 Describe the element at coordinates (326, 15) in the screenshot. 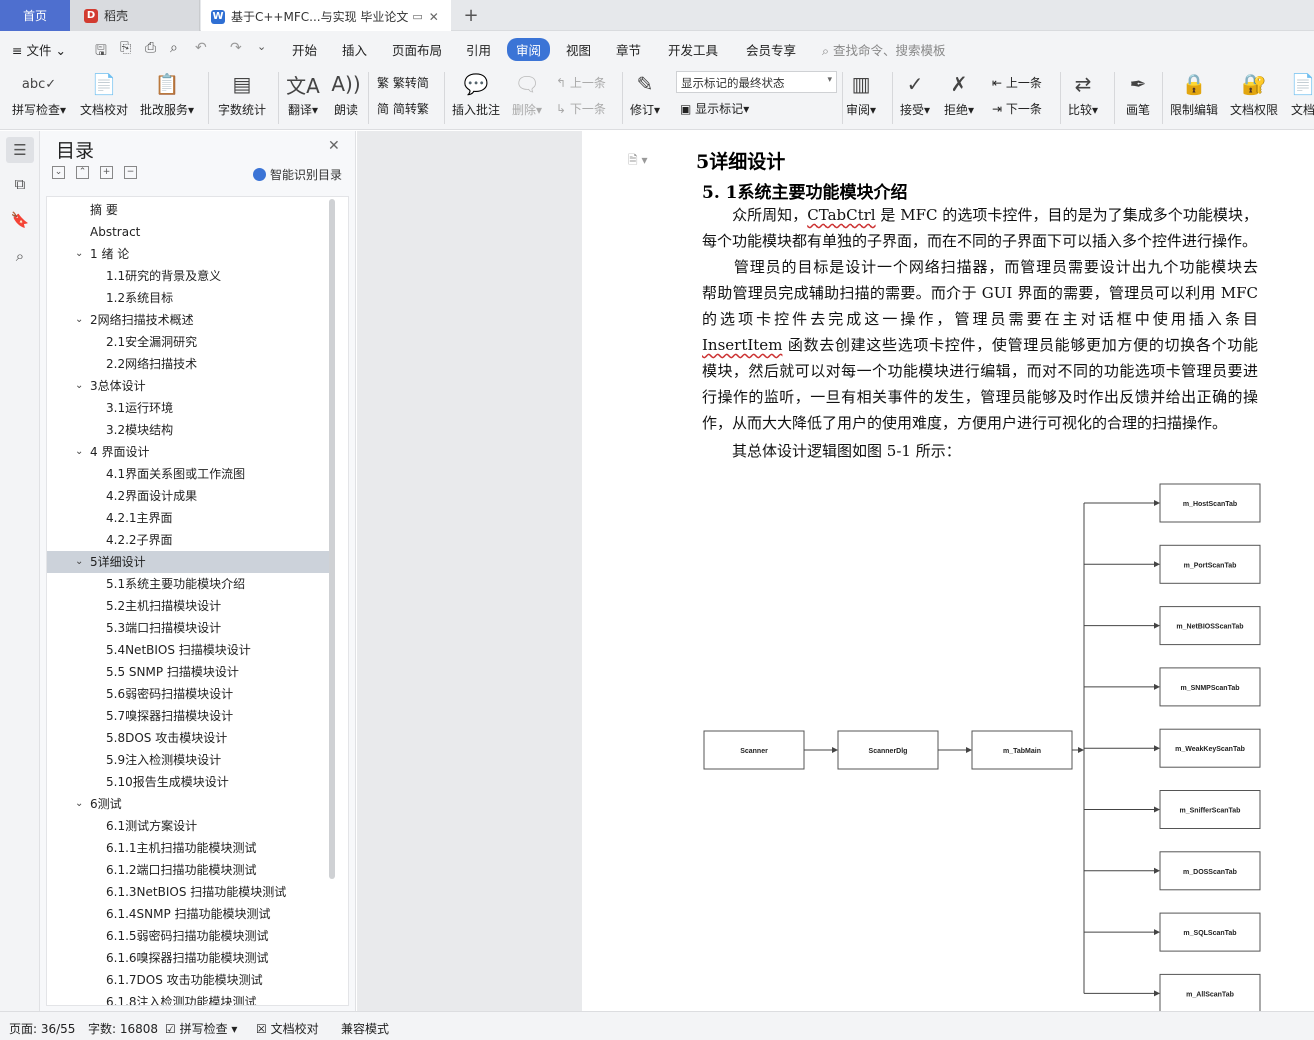

I see `tab-document: W 基于C++MFC...与实现 毕业论文 ▭ ✕` at that location.